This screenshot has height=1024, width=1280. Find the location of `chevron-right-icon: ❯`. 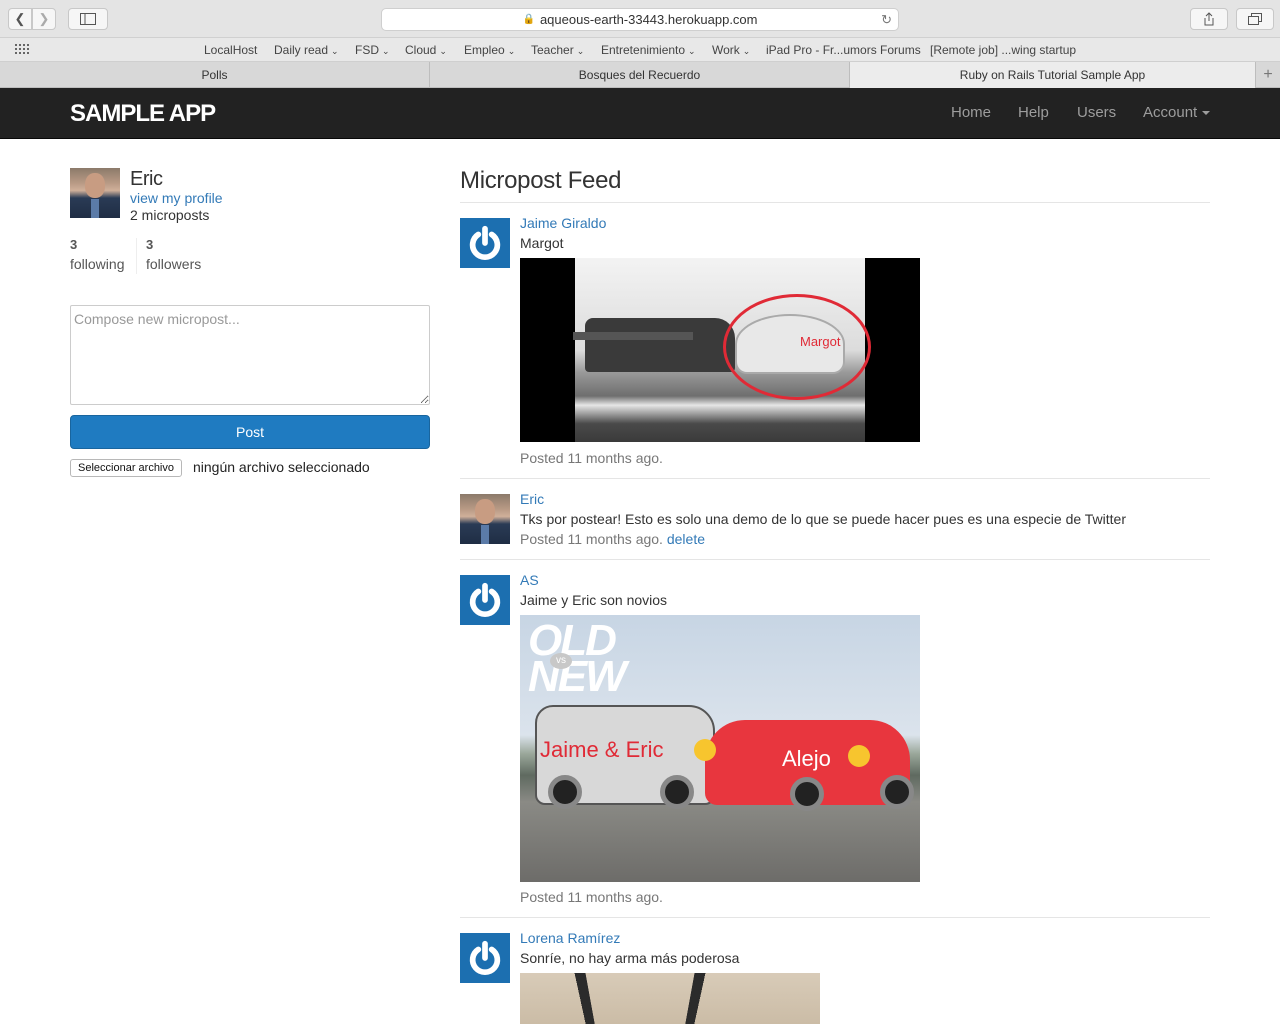

chevron-right-icon: ❯ is located at coordinates (44, 18).